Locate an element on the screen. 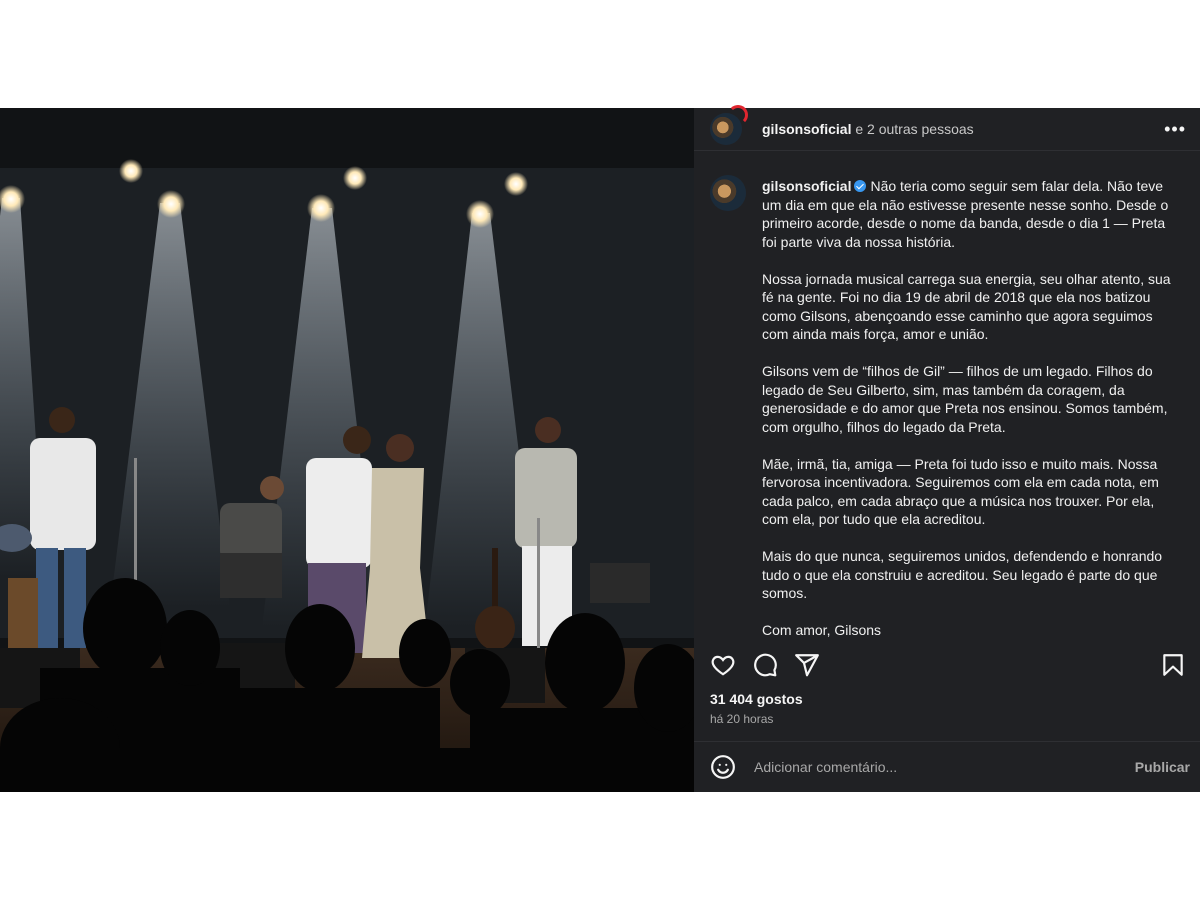 The image size is (1200, 900). publish-button: Publicar is located at coordinates (1162, 767).